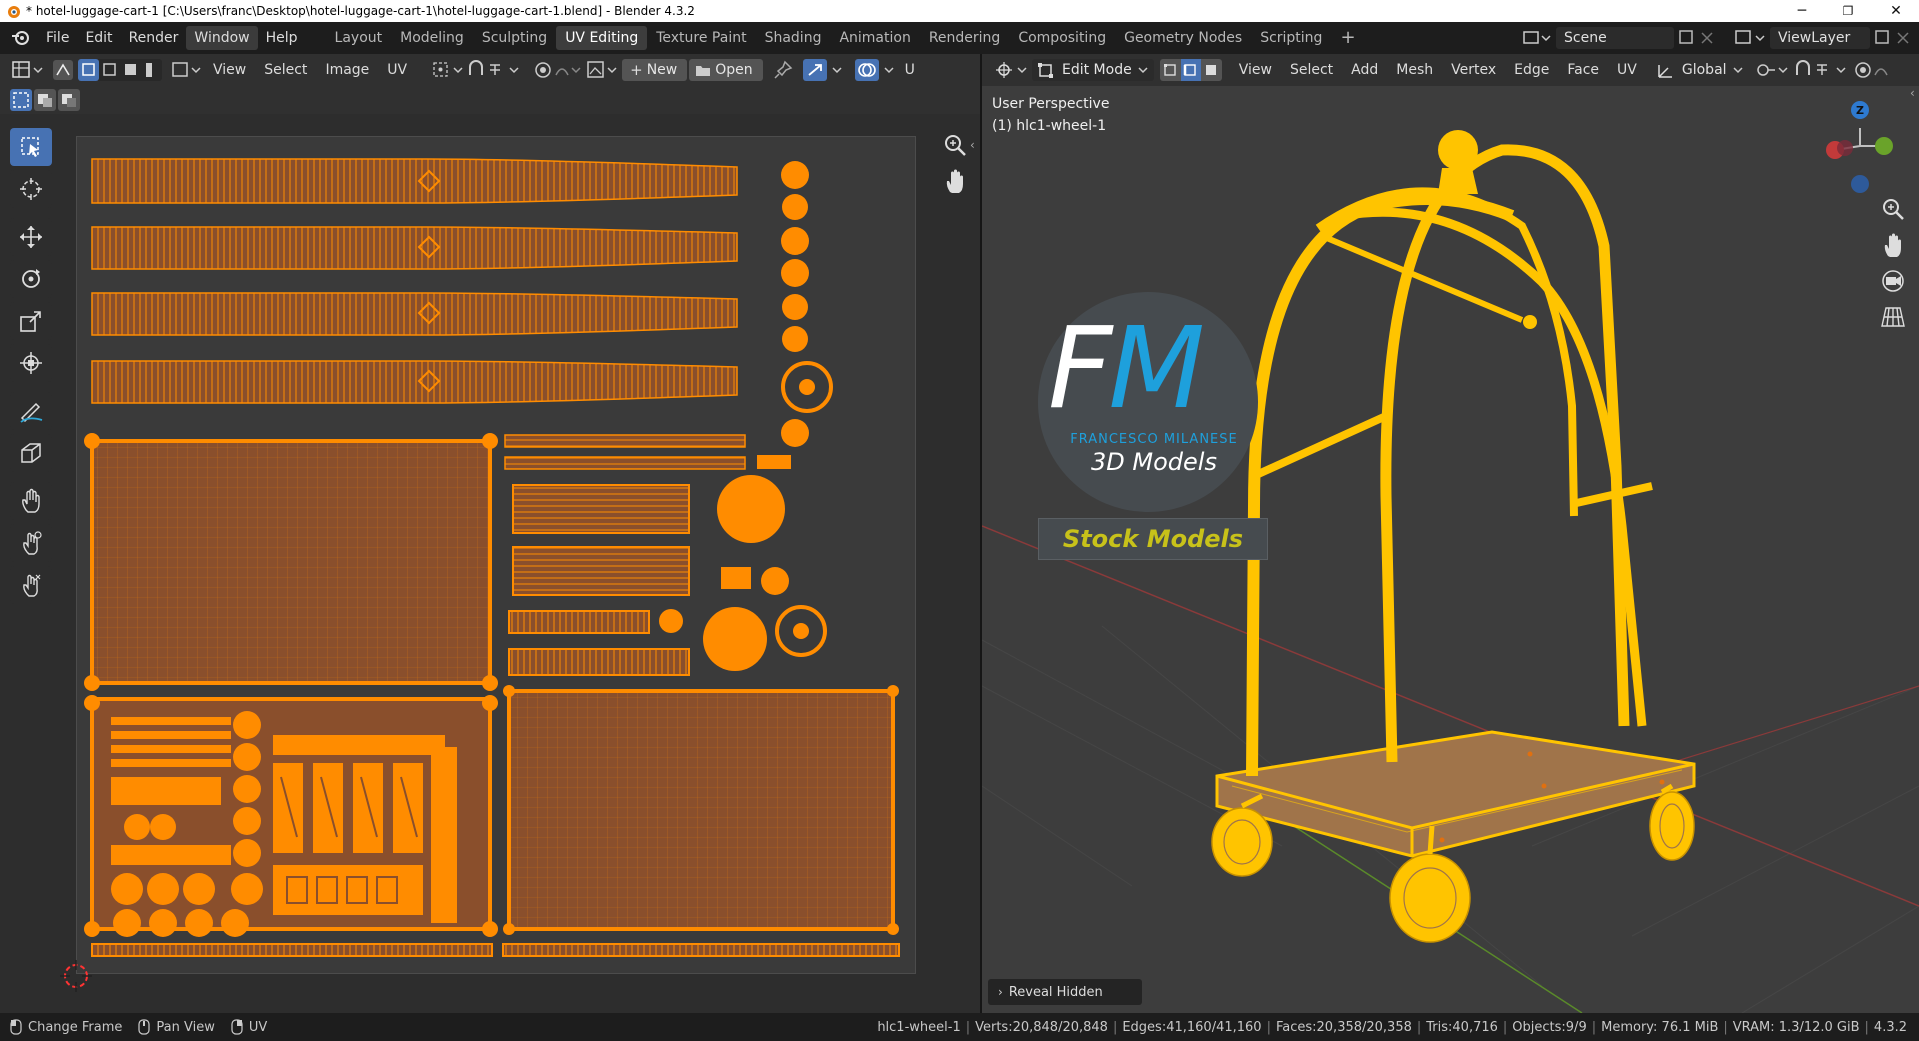 Image resolution: width=1919 pixels, height=1041 pixels. What do you see at coordinates (807, 304) in the screenshot?
I see `uv-circle-islands` at bounding box center [807, 304].